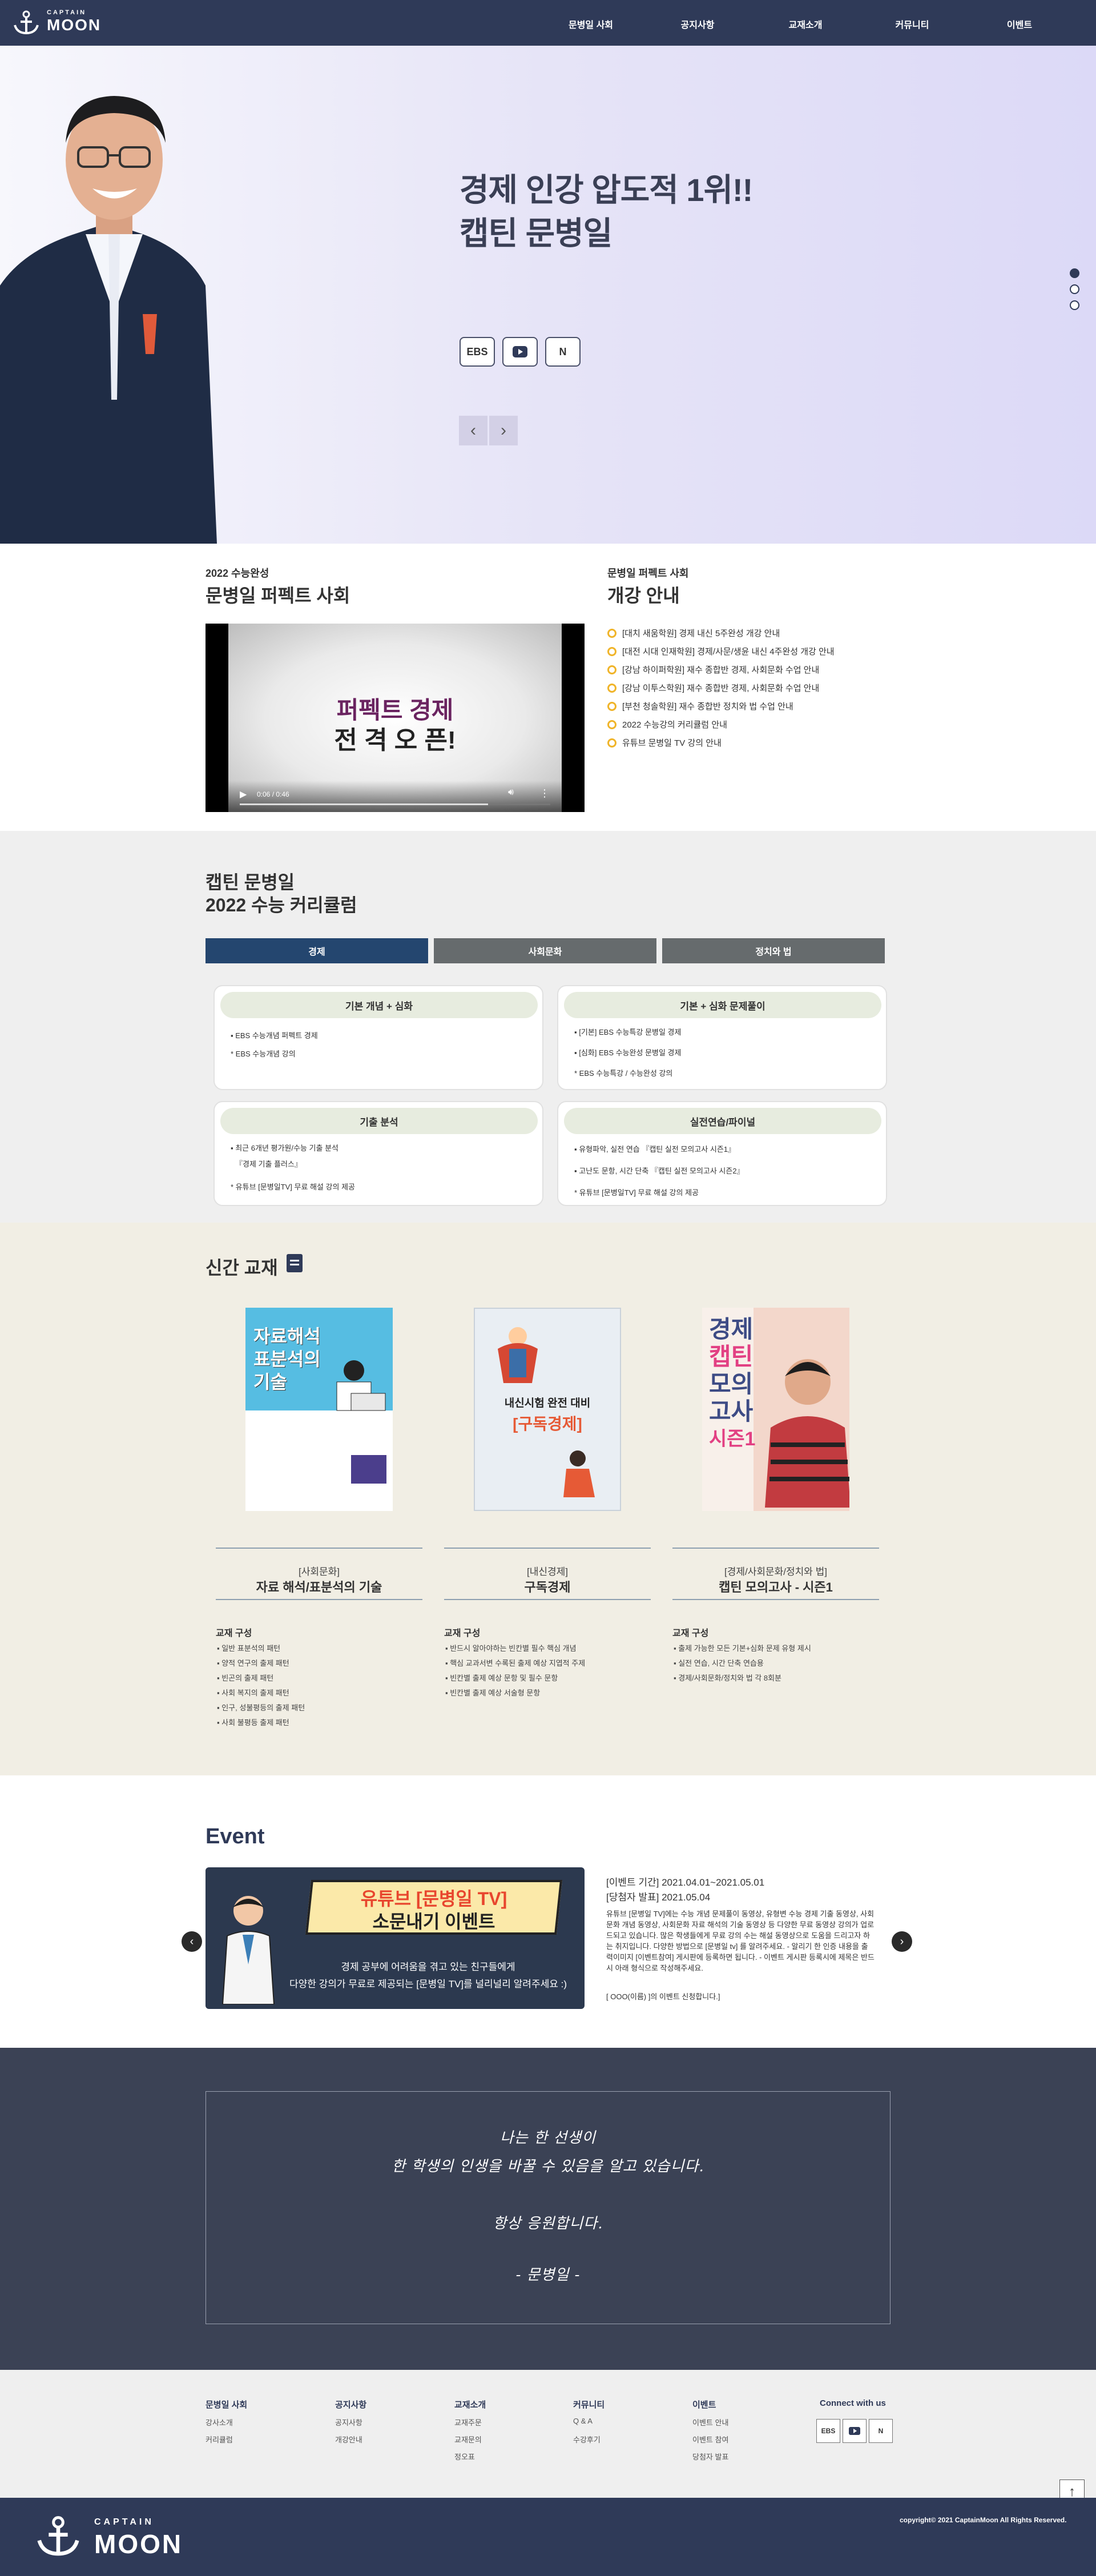  I want to click on footer-link: 이벤트 참여, so click(710, 2439).